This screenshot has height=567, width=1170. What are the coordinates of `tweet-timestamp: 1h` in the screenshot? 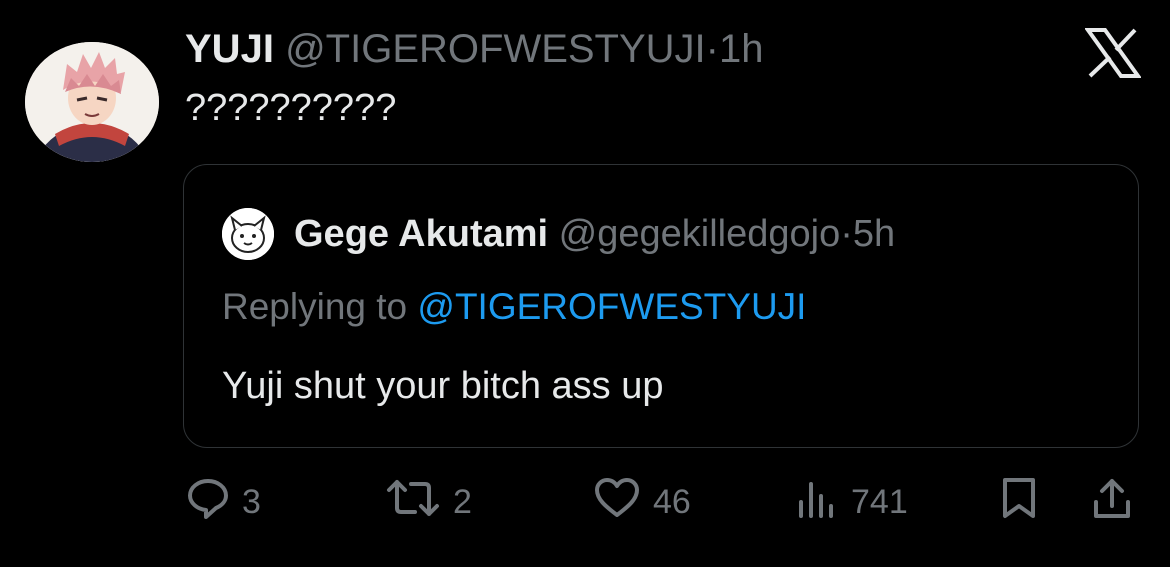 It's located at (741, 49).